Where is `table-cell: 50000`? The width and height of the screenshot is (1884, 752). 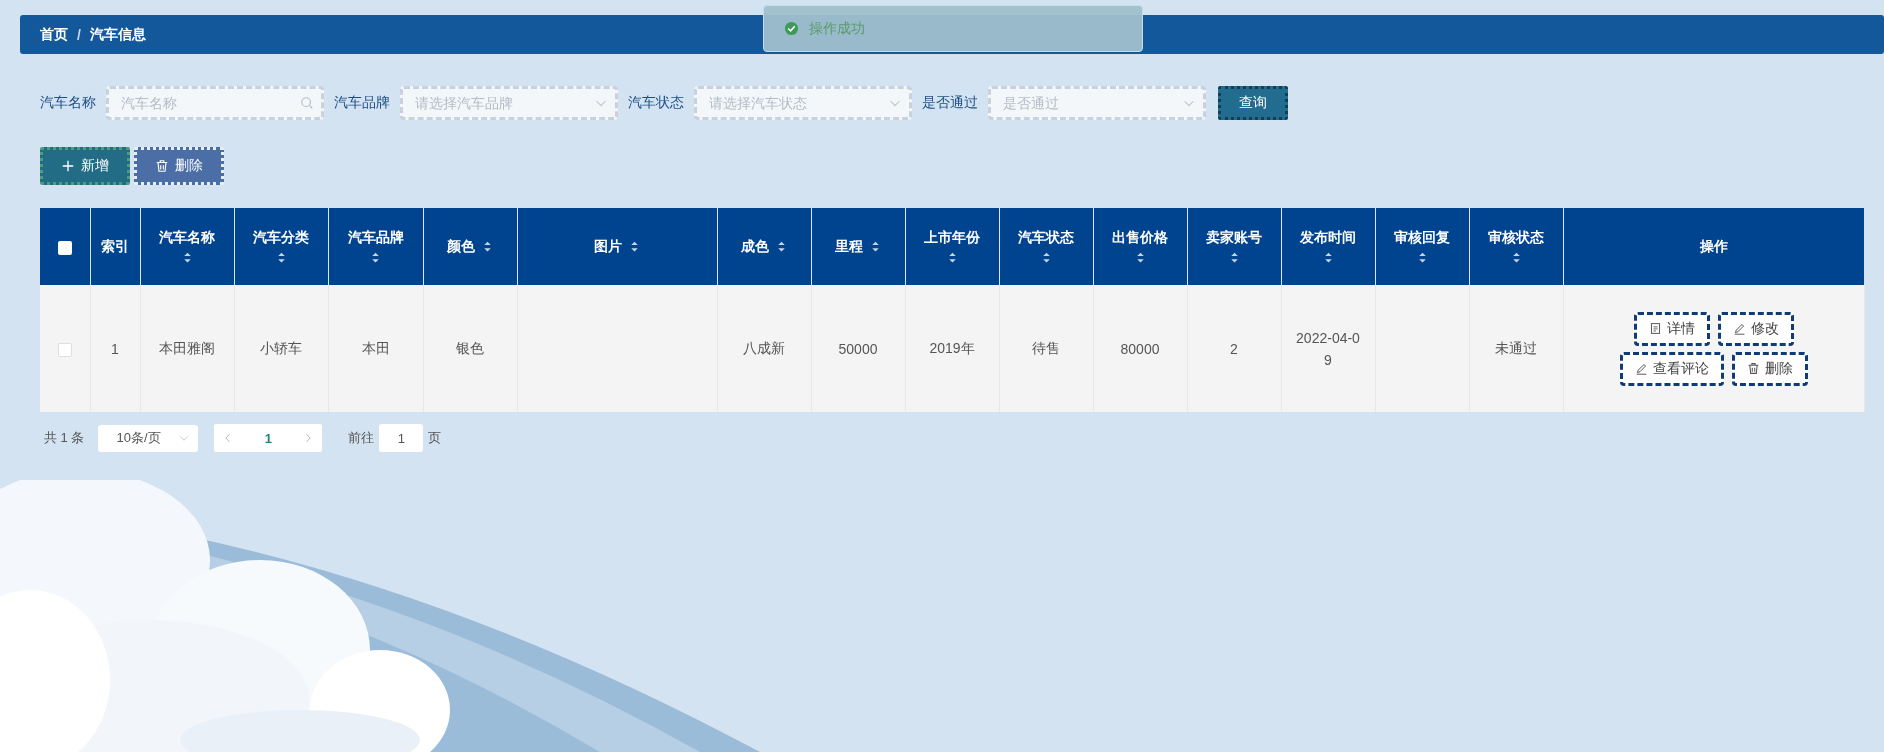
table-cell: 50000 is located at coordinates (858, 348).